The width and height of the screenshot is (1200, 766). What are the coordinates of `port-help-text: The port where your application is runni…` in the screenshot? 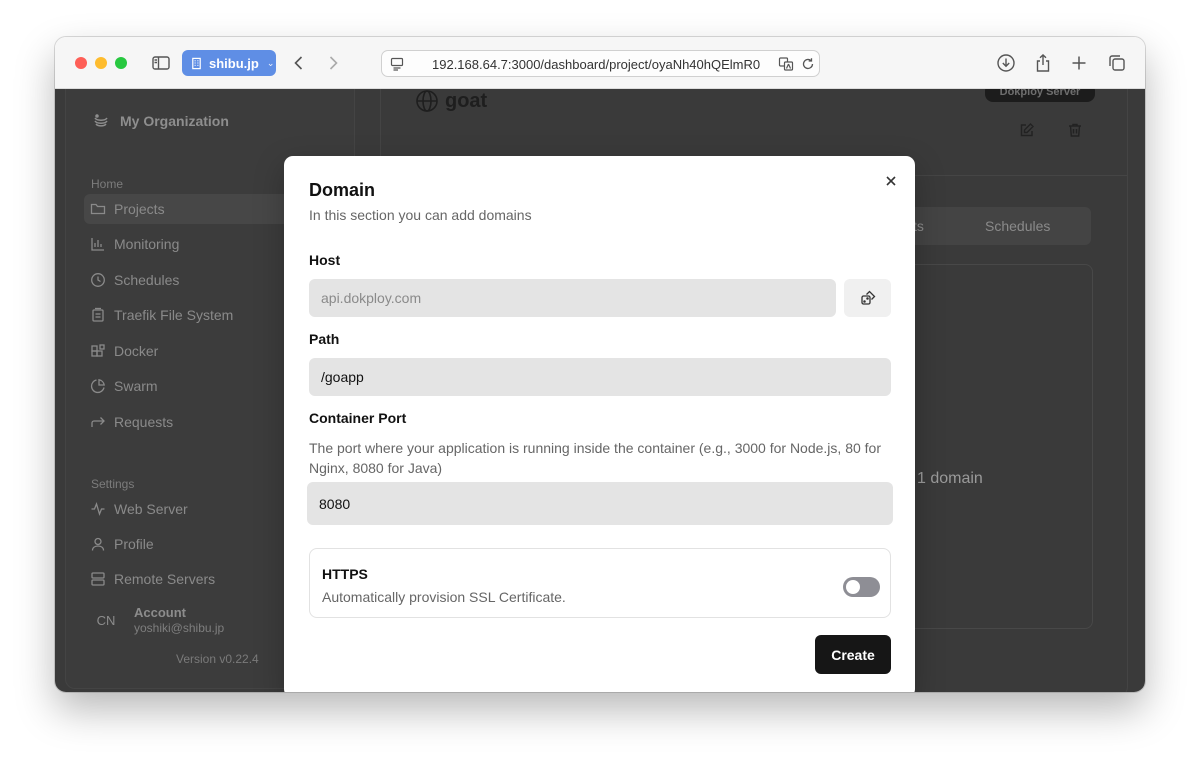 It's located at (595, 458).